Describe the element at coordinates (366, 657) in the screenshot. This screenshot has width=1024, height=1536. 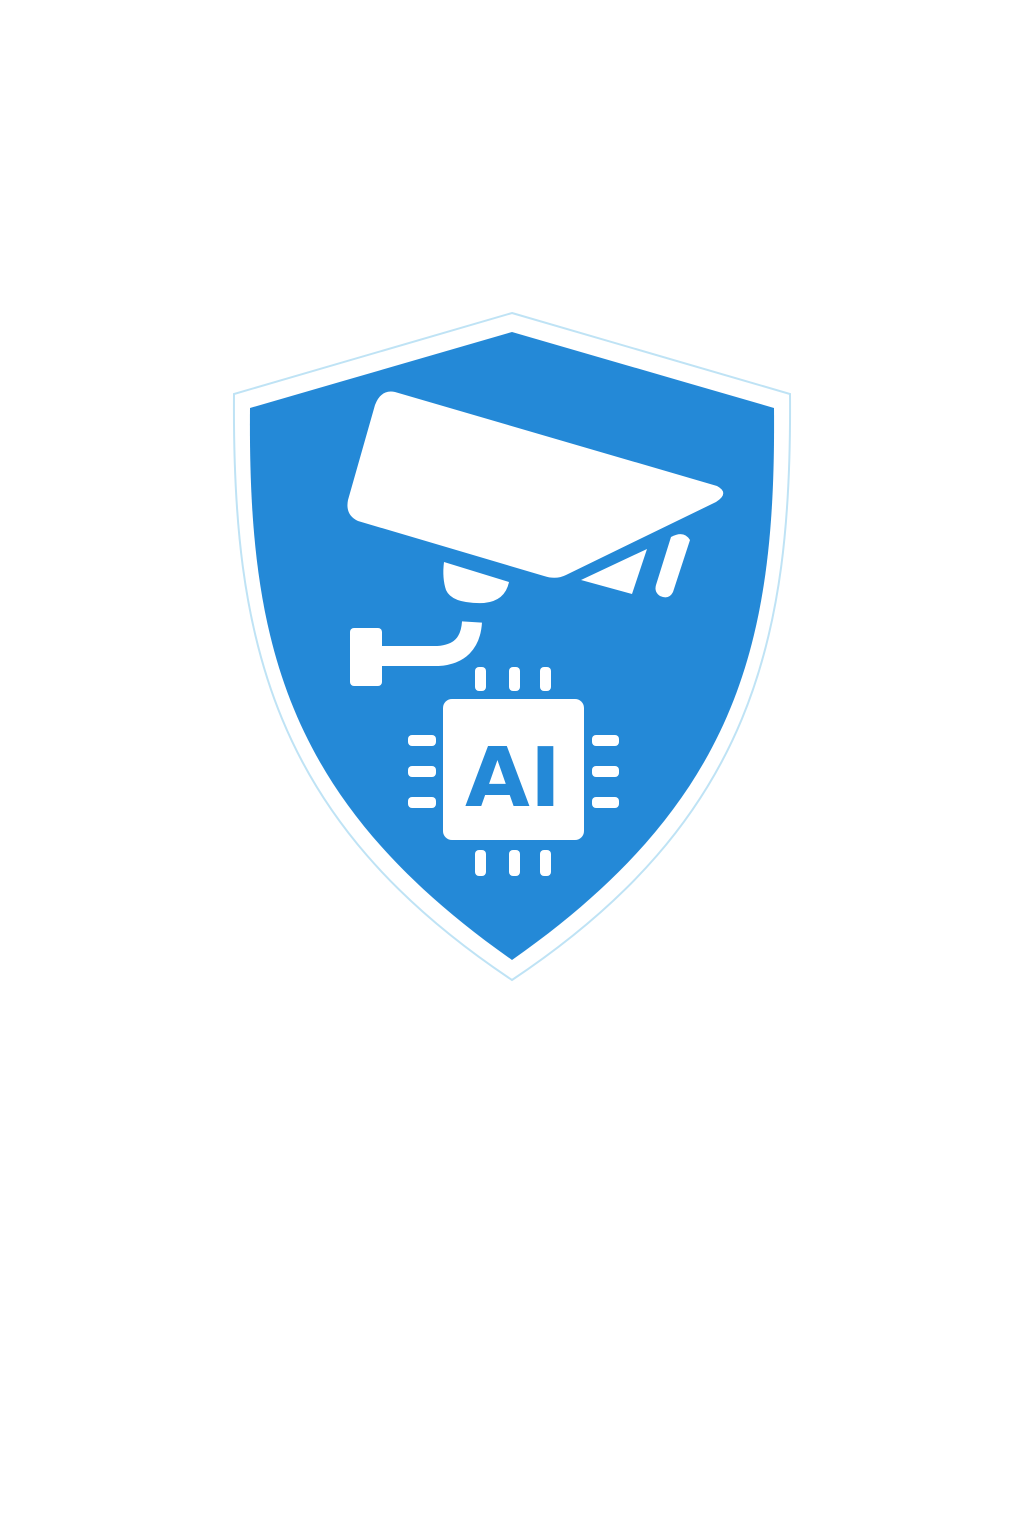
I see `camera-wall-plate` at that location.